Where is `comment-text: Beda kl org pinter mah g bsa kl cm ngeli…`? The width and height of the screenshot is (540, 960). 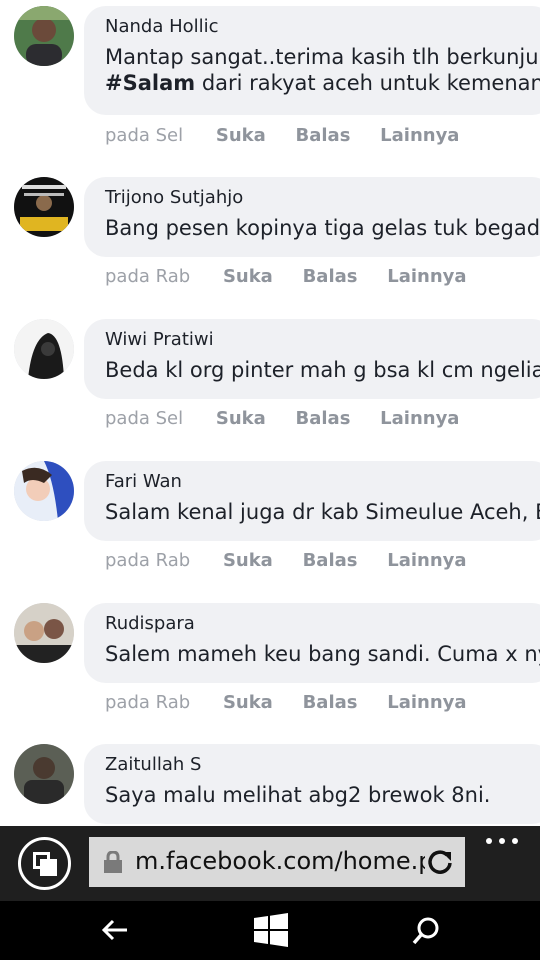
comment-text: Beda kl org pinter mah g bsa kl cm ngeli… is located at coordinates (322, 370).